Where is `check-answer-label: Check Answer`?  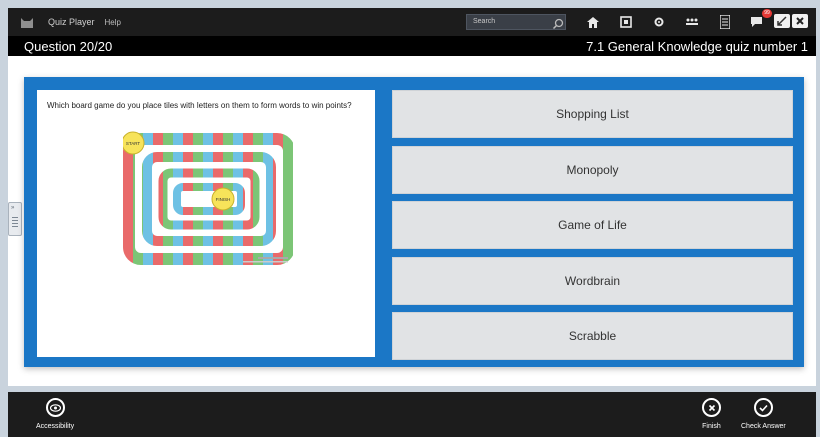
check-answer-label: Check Answer is located at coordinates (763, 426).